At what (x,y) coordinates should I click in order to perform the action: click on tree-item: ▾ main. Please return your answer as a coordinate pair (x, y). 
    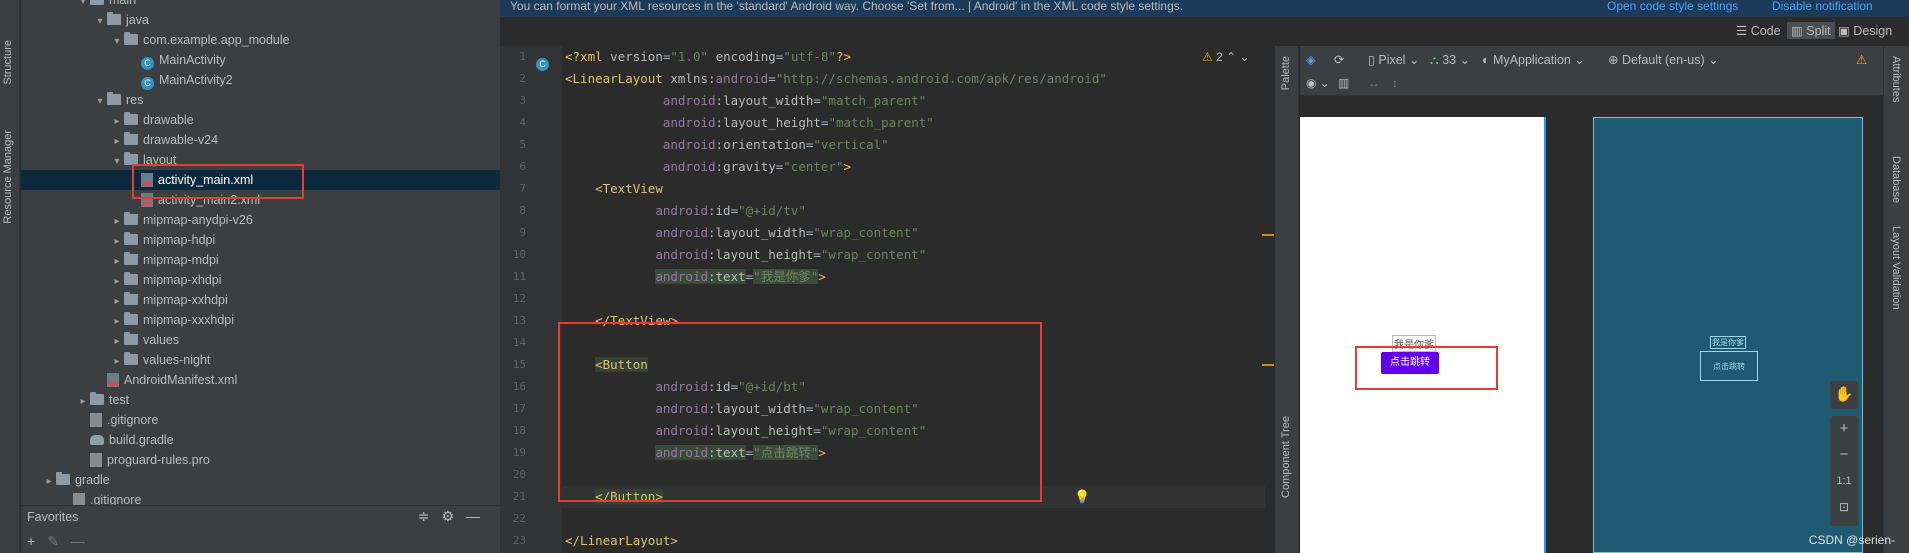
    Looking at the image, I should click on (260, 5).